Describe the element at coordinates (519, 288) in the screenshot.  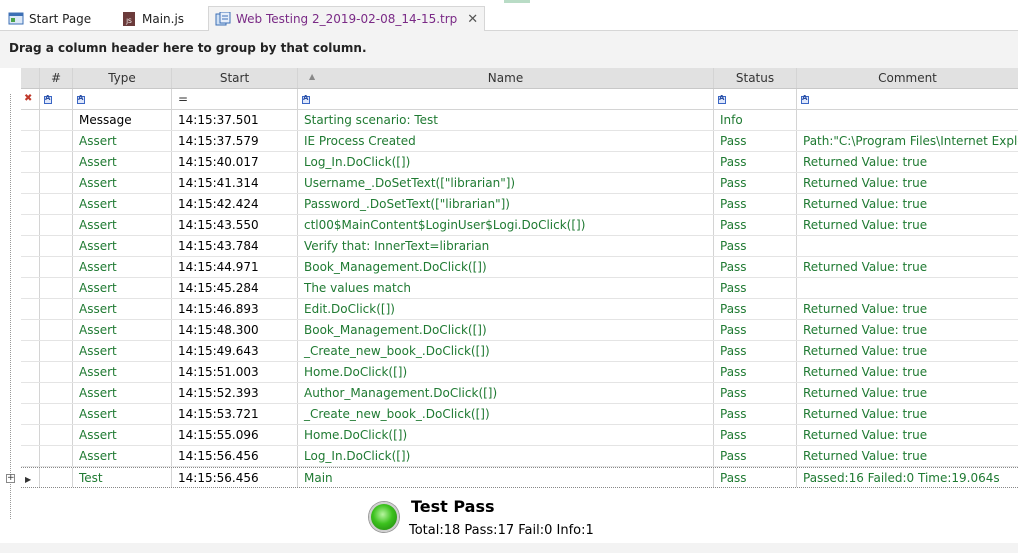
I see `table-row: Assert 14:15:45.284 The values match Pass` at that location.